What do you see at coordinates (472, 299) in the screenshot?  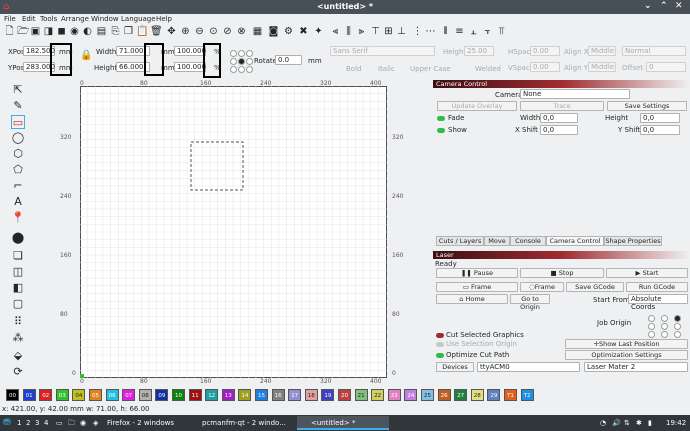 I see `home-button: ⌂ Home` at bounding box center [472, 299].